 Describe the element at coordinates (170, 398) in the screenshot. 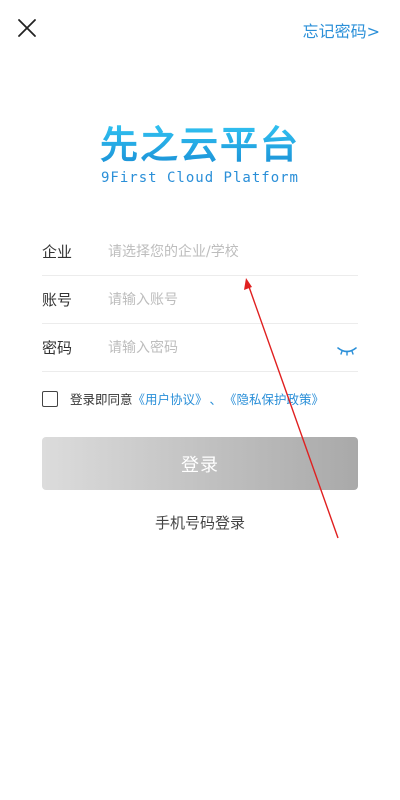

I see `user-agreement-link: 《用户协议》` at that location.